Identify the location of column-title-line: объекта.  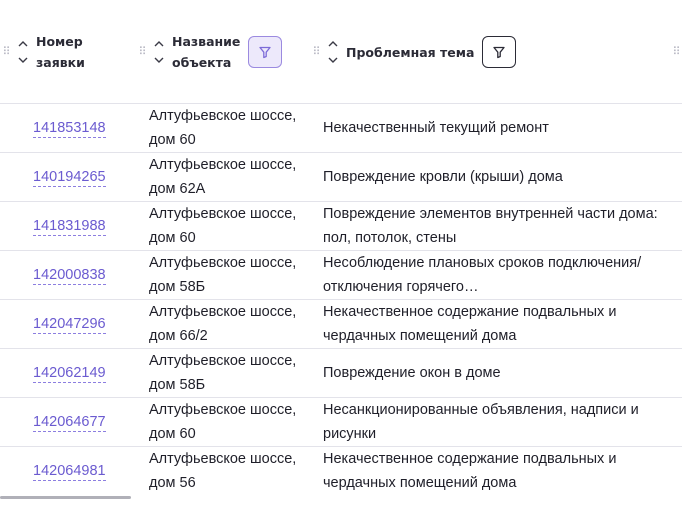
(202, 62).